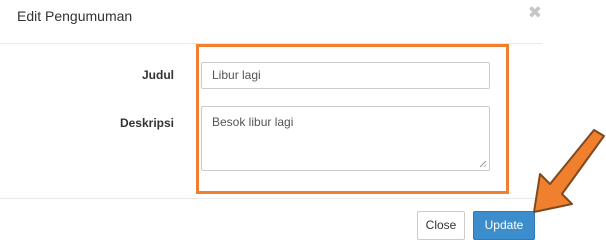 This screenshot has width=606, height=240. Describe the element at coordinates (441, 225) in the screenshot. I see `close-button: Close` at that location.